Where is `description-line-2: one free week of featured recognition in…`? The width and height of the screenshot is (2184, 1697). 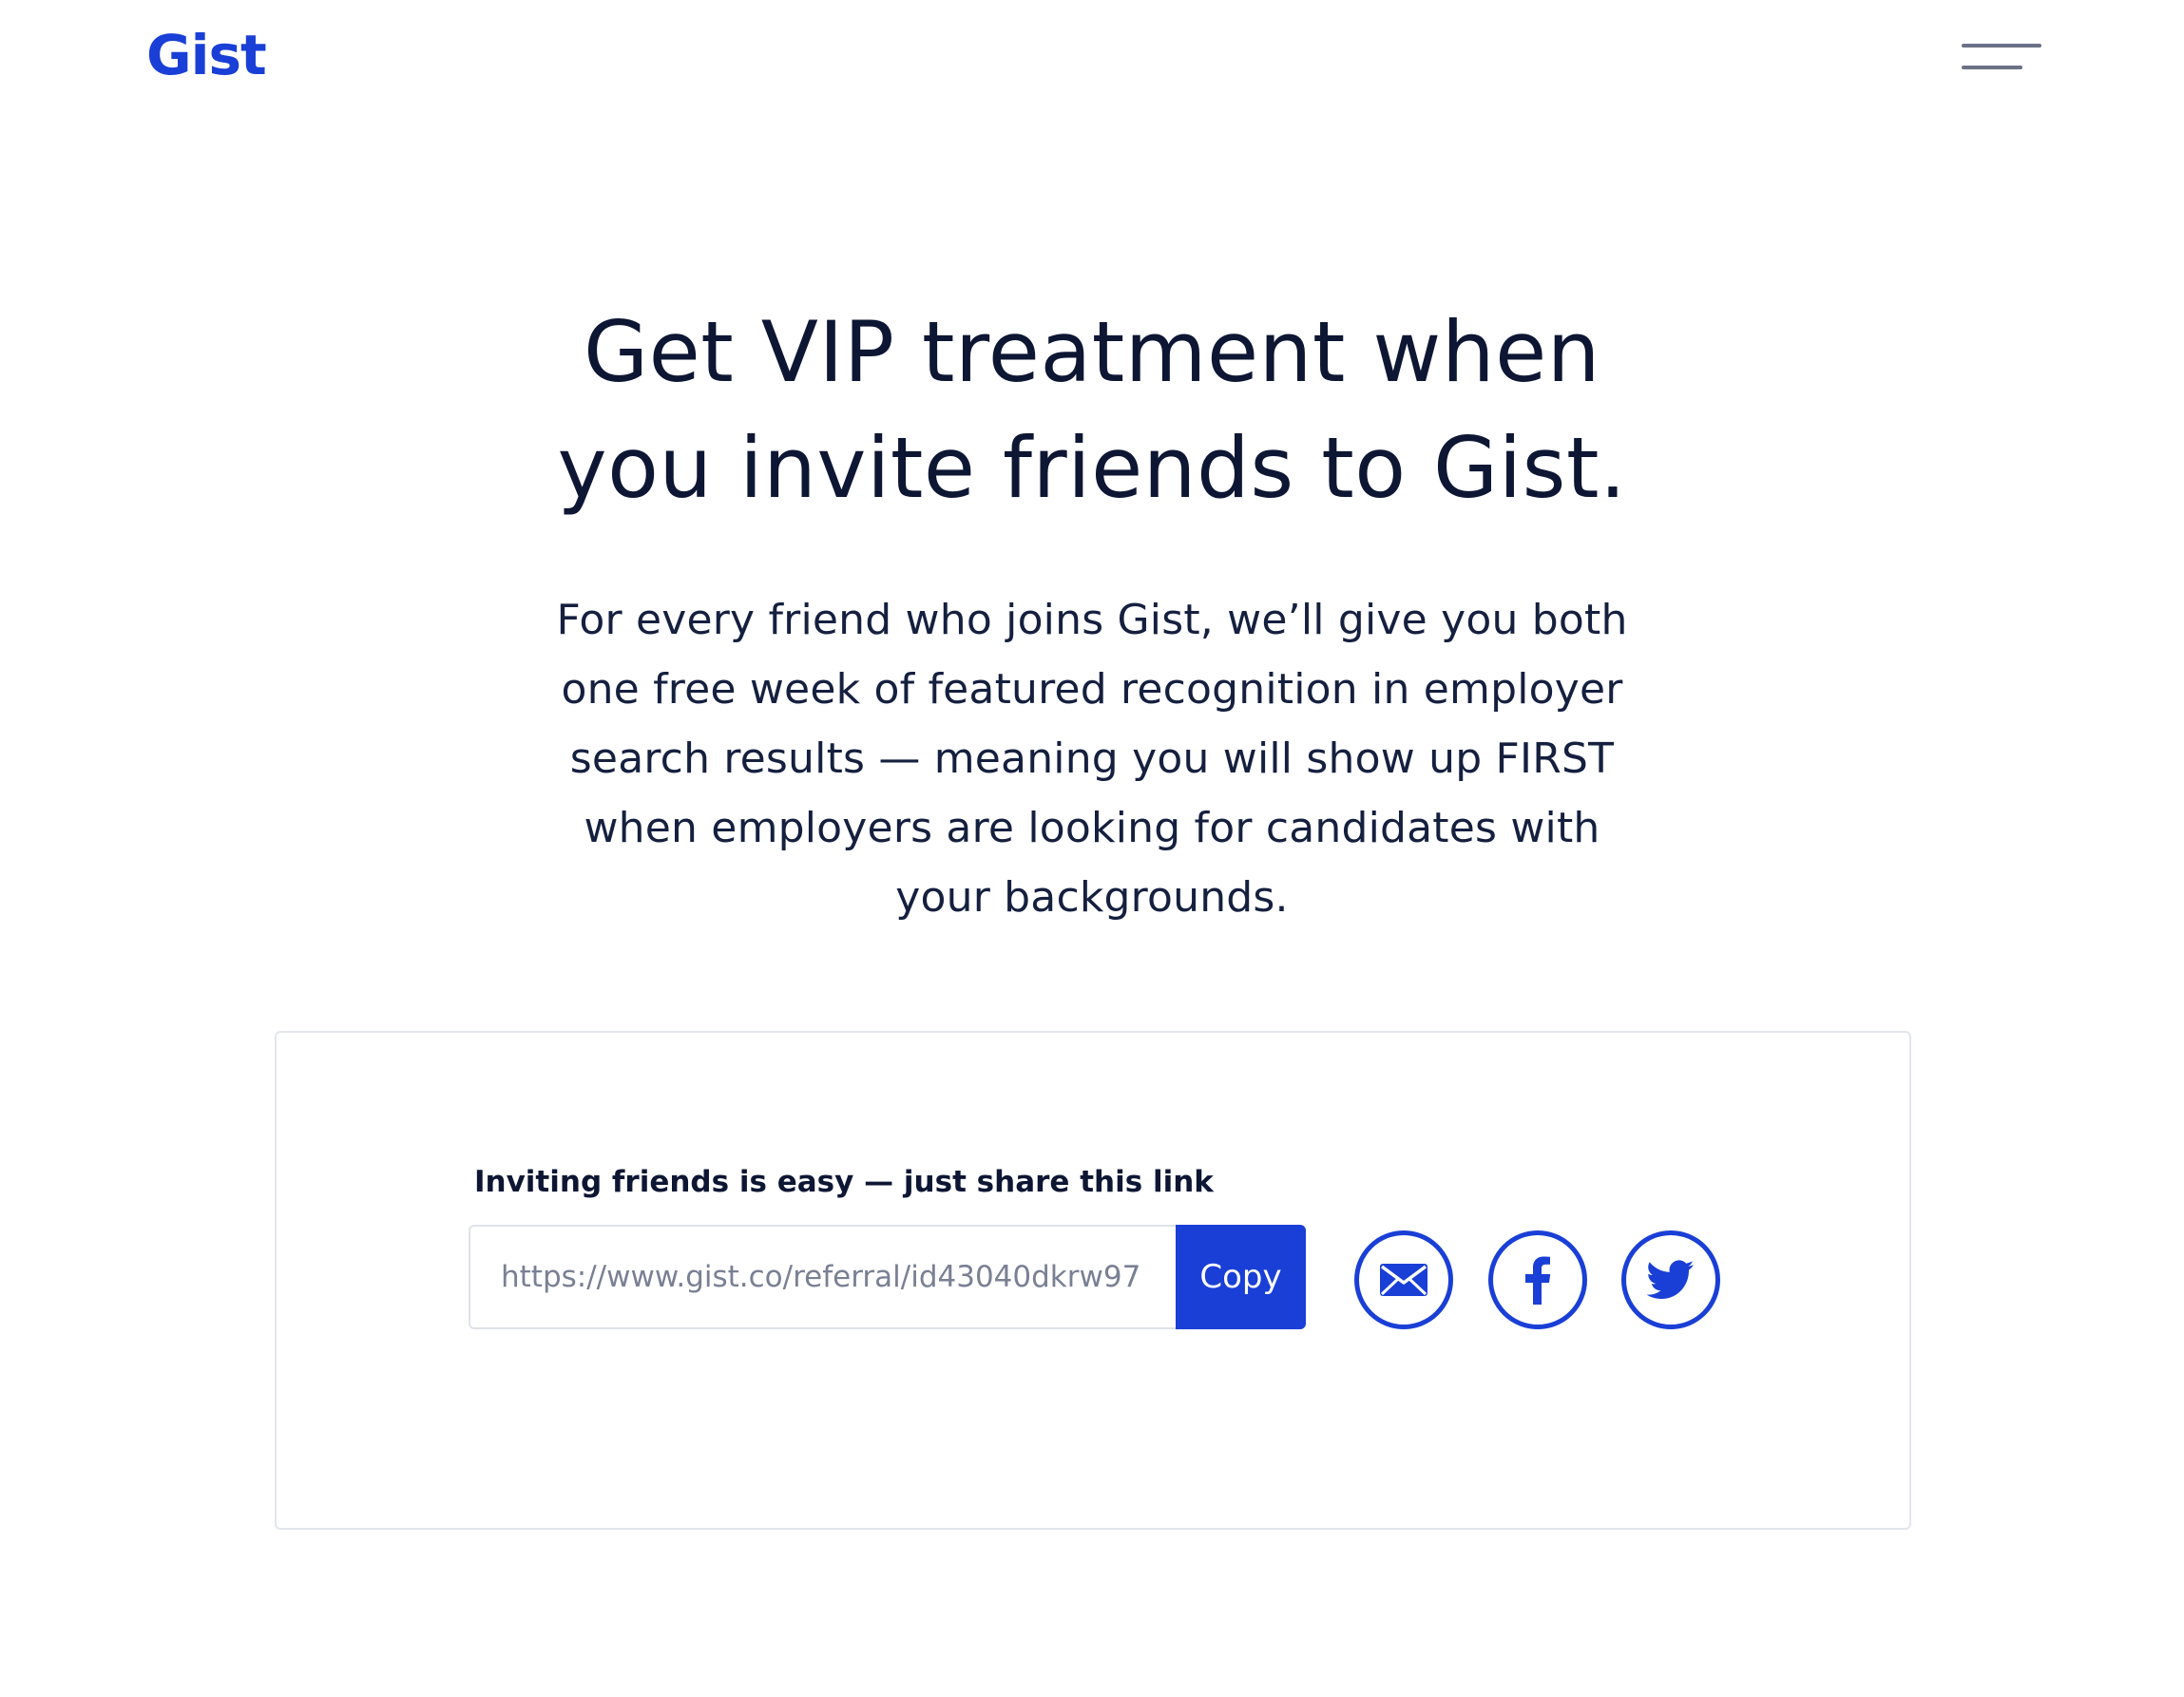
description-line-2: one free week of featured recognition in… is located at coordinates (1092, 689).